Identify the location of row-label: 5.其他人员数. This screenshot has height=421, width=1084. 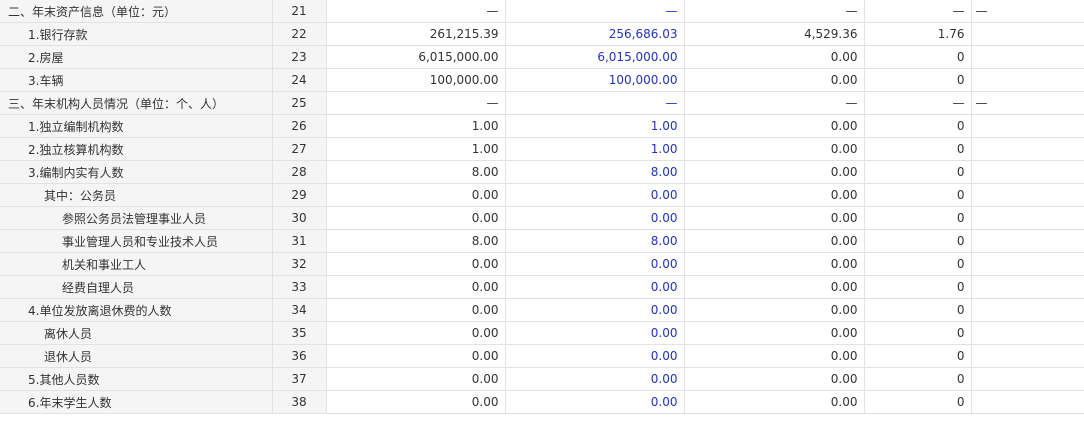
(136, 379).